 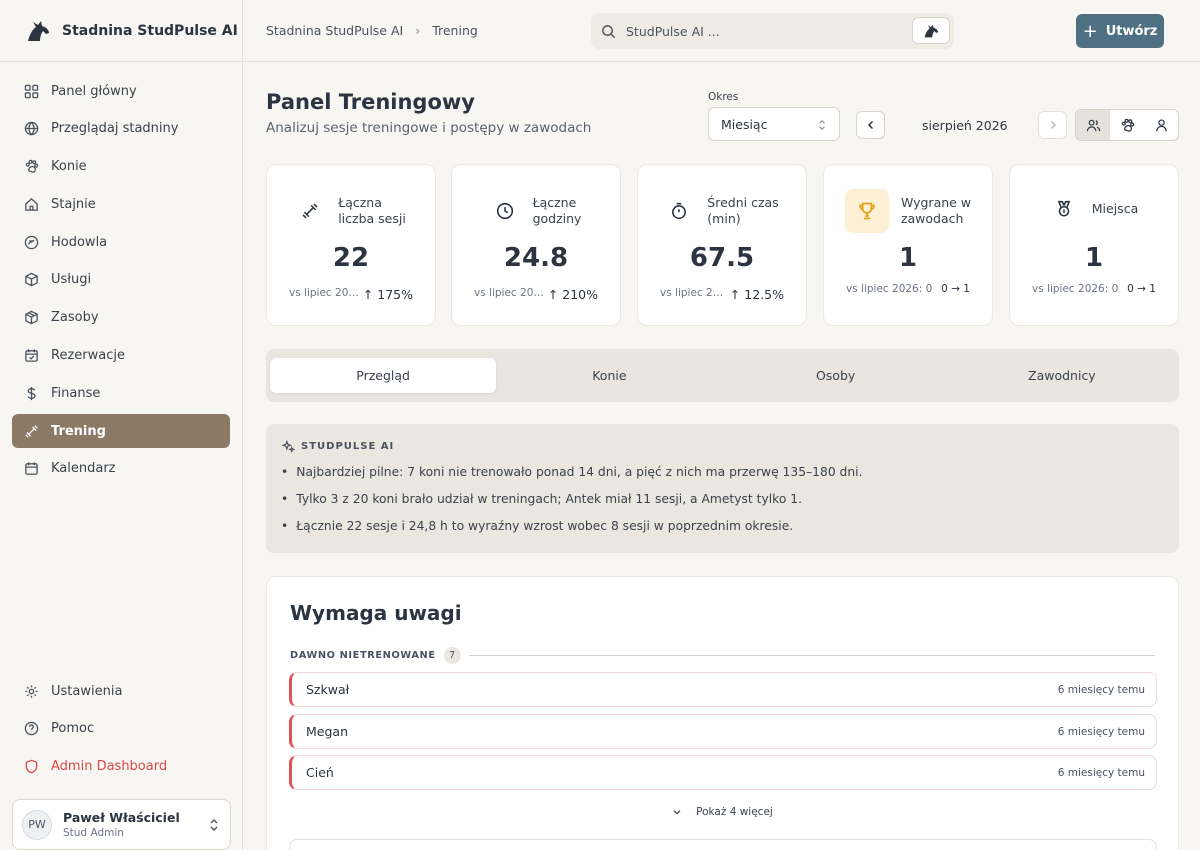 What do you see at coordinates (31, 318) in the screenshot?
I see `package-icon` at bounding box center [31, 318].